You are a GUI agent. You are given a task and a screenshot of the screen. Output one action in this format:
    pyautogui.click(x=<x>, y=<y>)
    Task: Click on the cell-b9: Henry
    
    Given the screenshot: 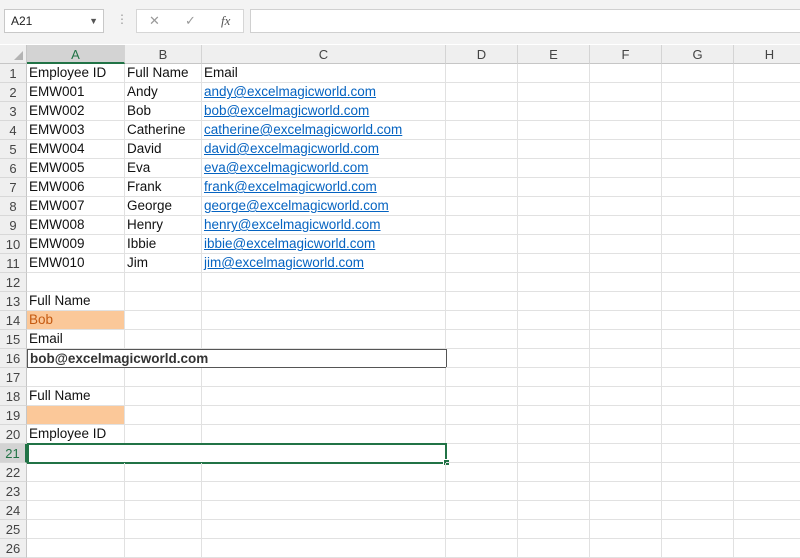 What is the action you would take?
    pyautogui.click(x=163, y=225)
    